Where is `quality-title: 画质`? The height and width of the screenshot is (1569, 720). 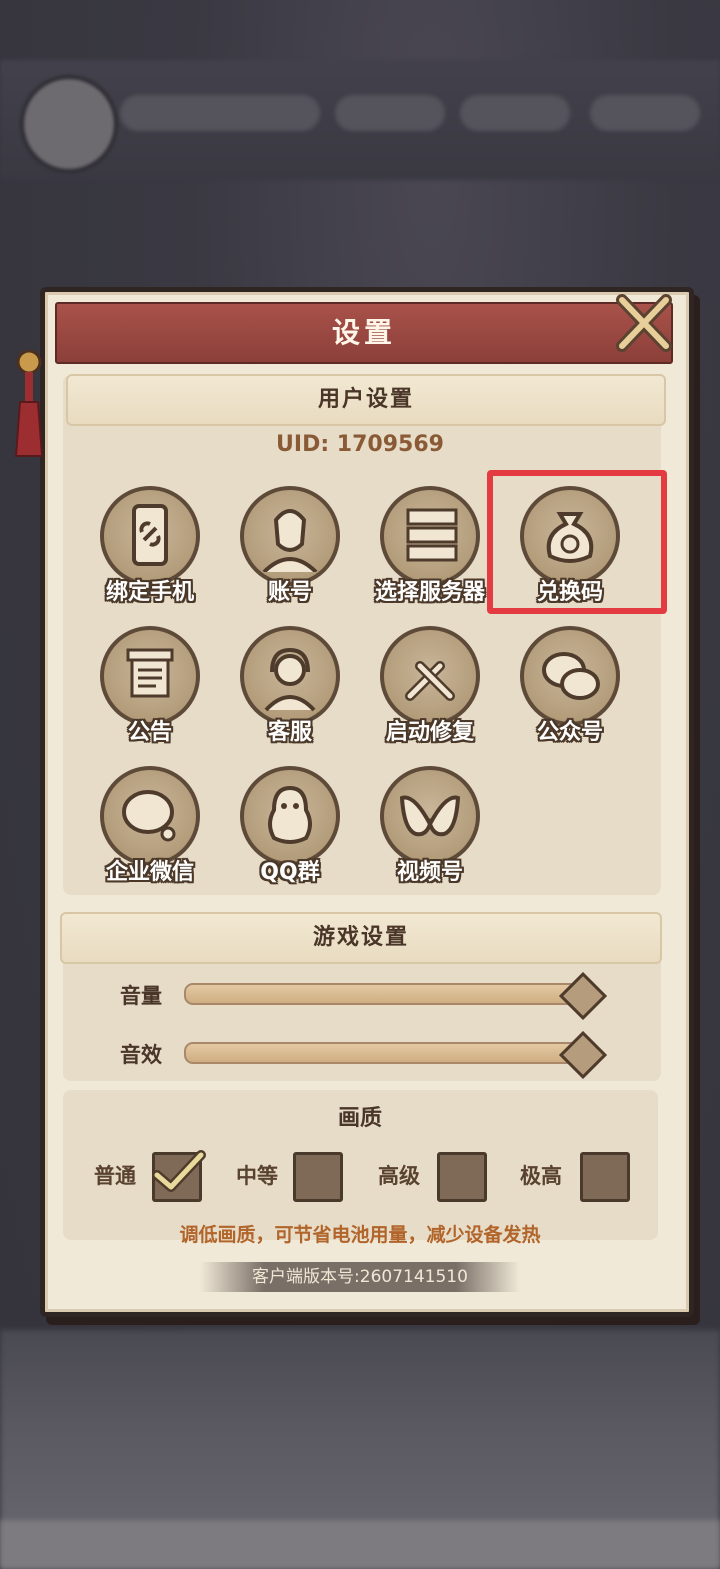
quality-title: 画质 is located at coordinates (359, 1118).